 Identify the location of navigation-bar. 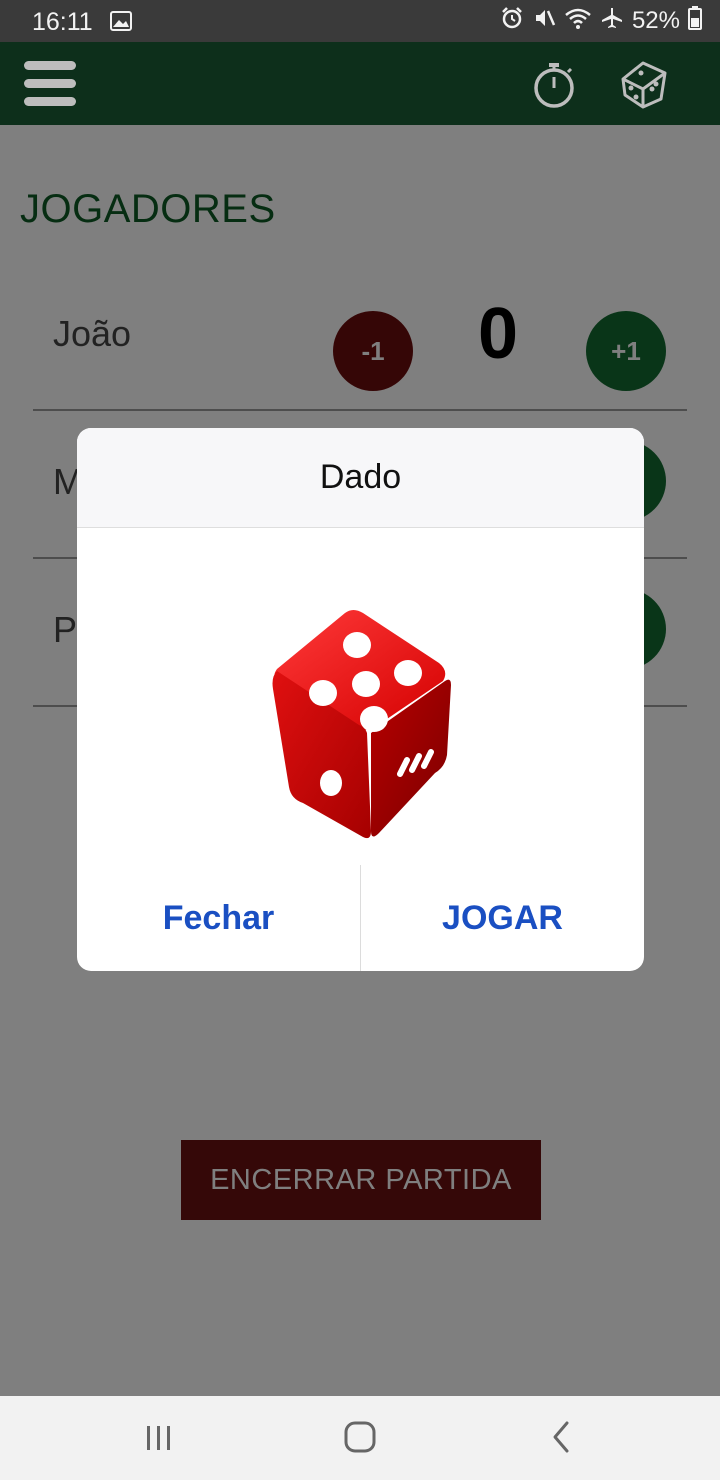
(360, 1438).